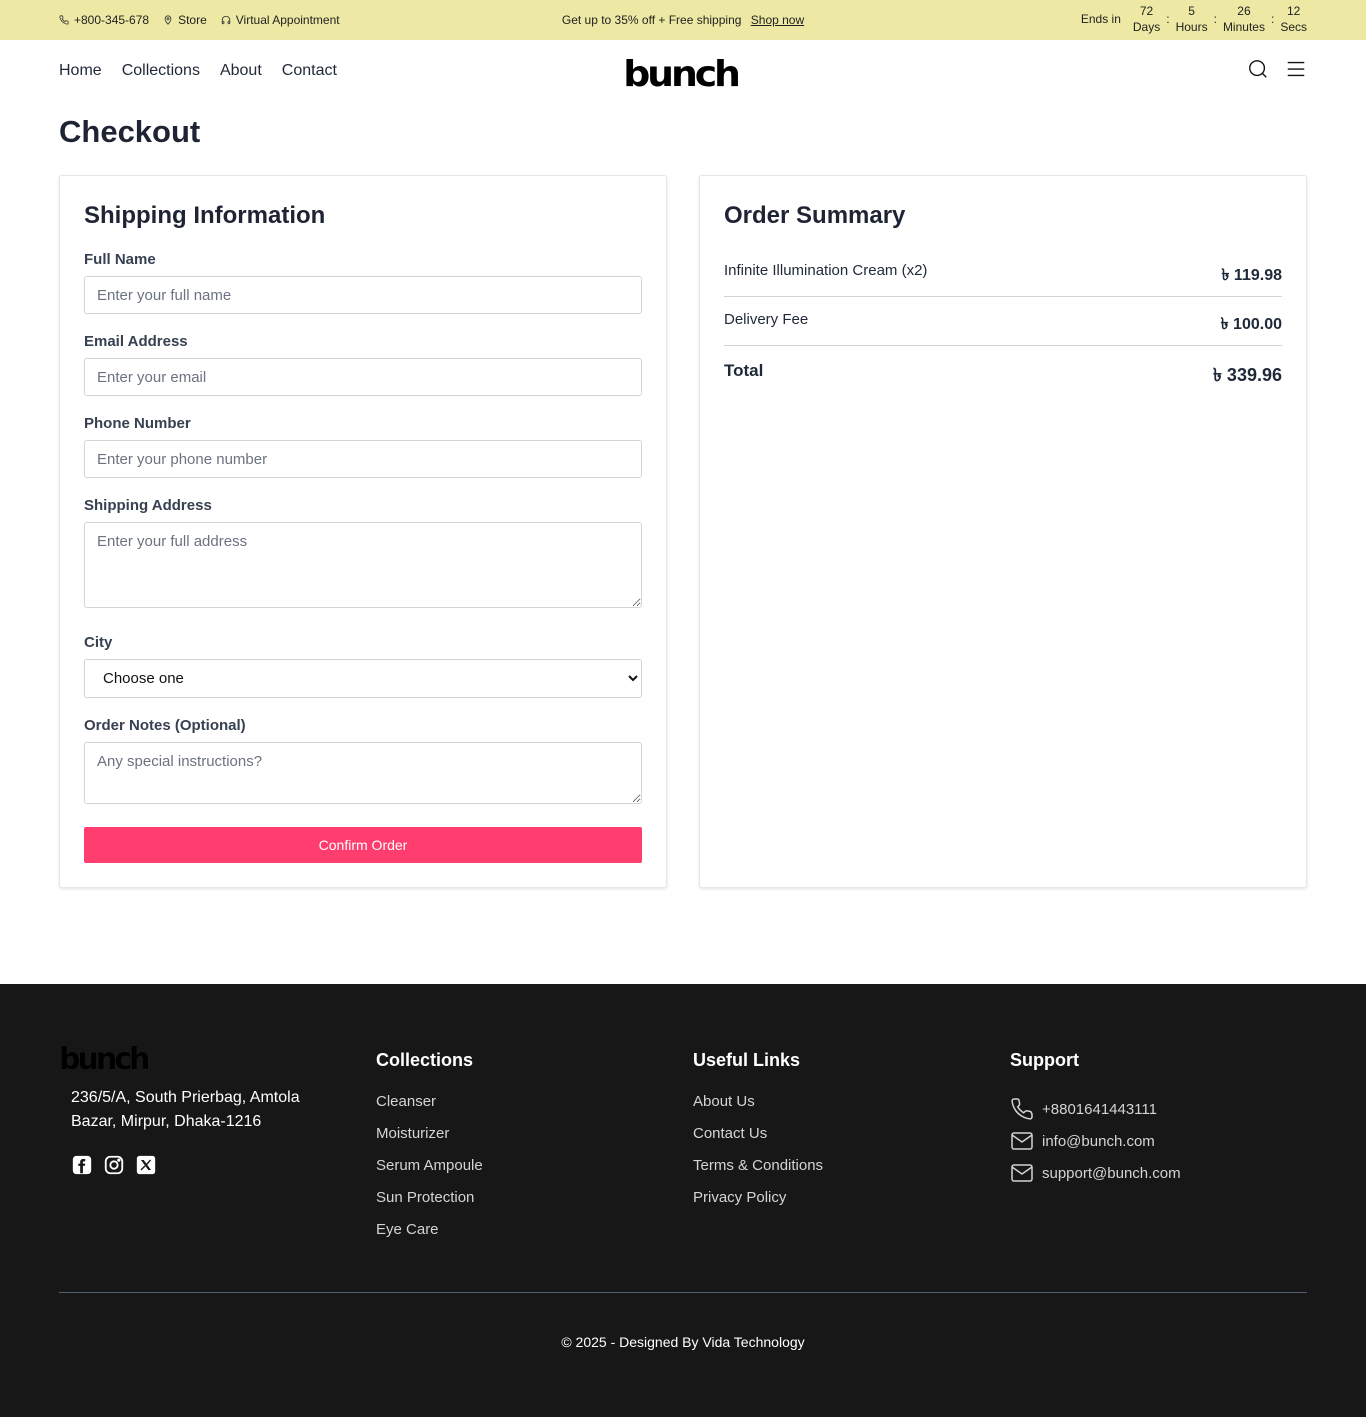  I want to click on footer-link-serum-ampoule: Serum Ampoule, so click(429, 1173).